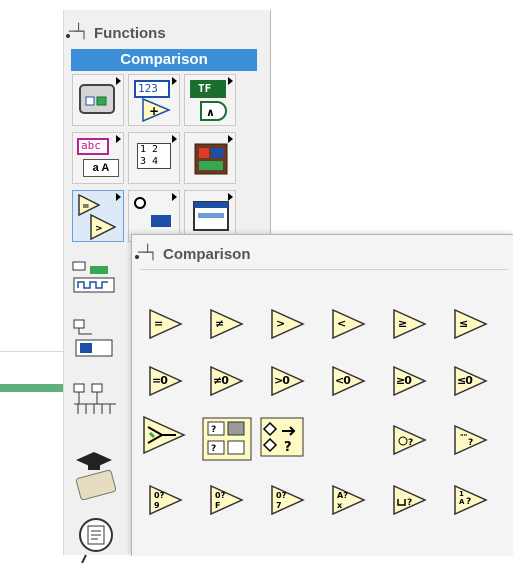 The width and height of the screenshot is (513, 568). I want to click on report-generation-icon, so click(96, 541).